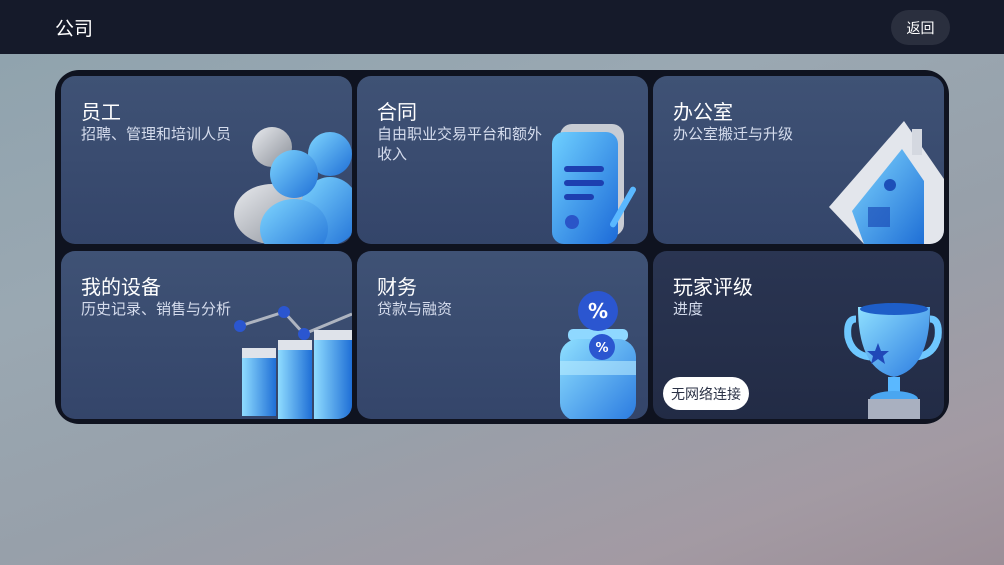 Image resolution: width=1004 pixels, height=565 pixels. I want to click on card-my-equipment: 我的设备 历史记录、销售与分析, so click(206, 335).